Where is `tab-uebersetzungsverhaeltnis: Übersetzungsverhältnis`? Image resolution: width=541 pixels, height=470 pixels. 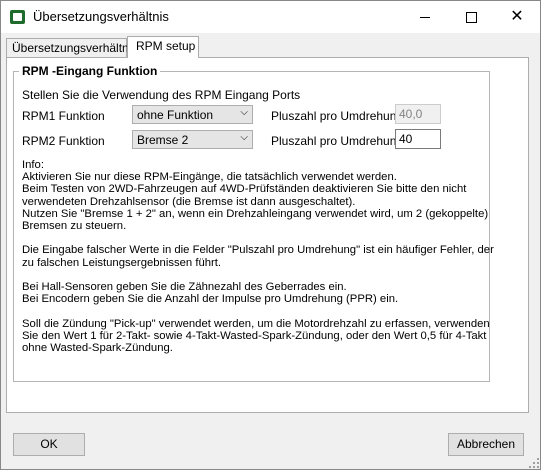 tab-uebersetzungsverhaeltnis: Übersetzungsverhältnis is located at coordinates (71, 47).